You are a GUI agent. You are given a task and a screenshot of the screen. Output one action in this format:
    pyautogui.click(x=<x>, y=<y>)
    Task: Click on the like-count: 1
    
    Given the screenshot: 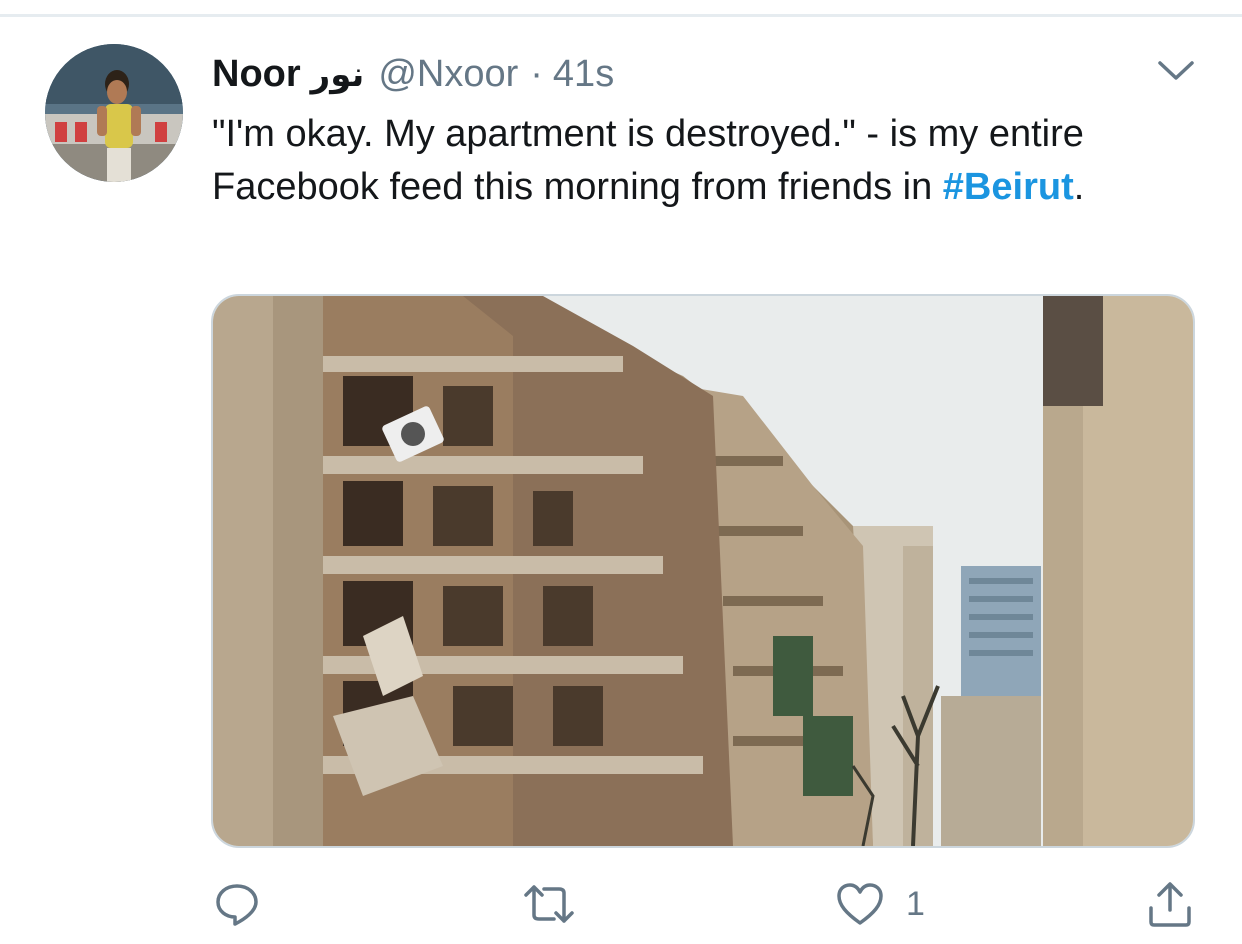 What is the action you would take?
    pyautogui.click(x=915, y=903)
    